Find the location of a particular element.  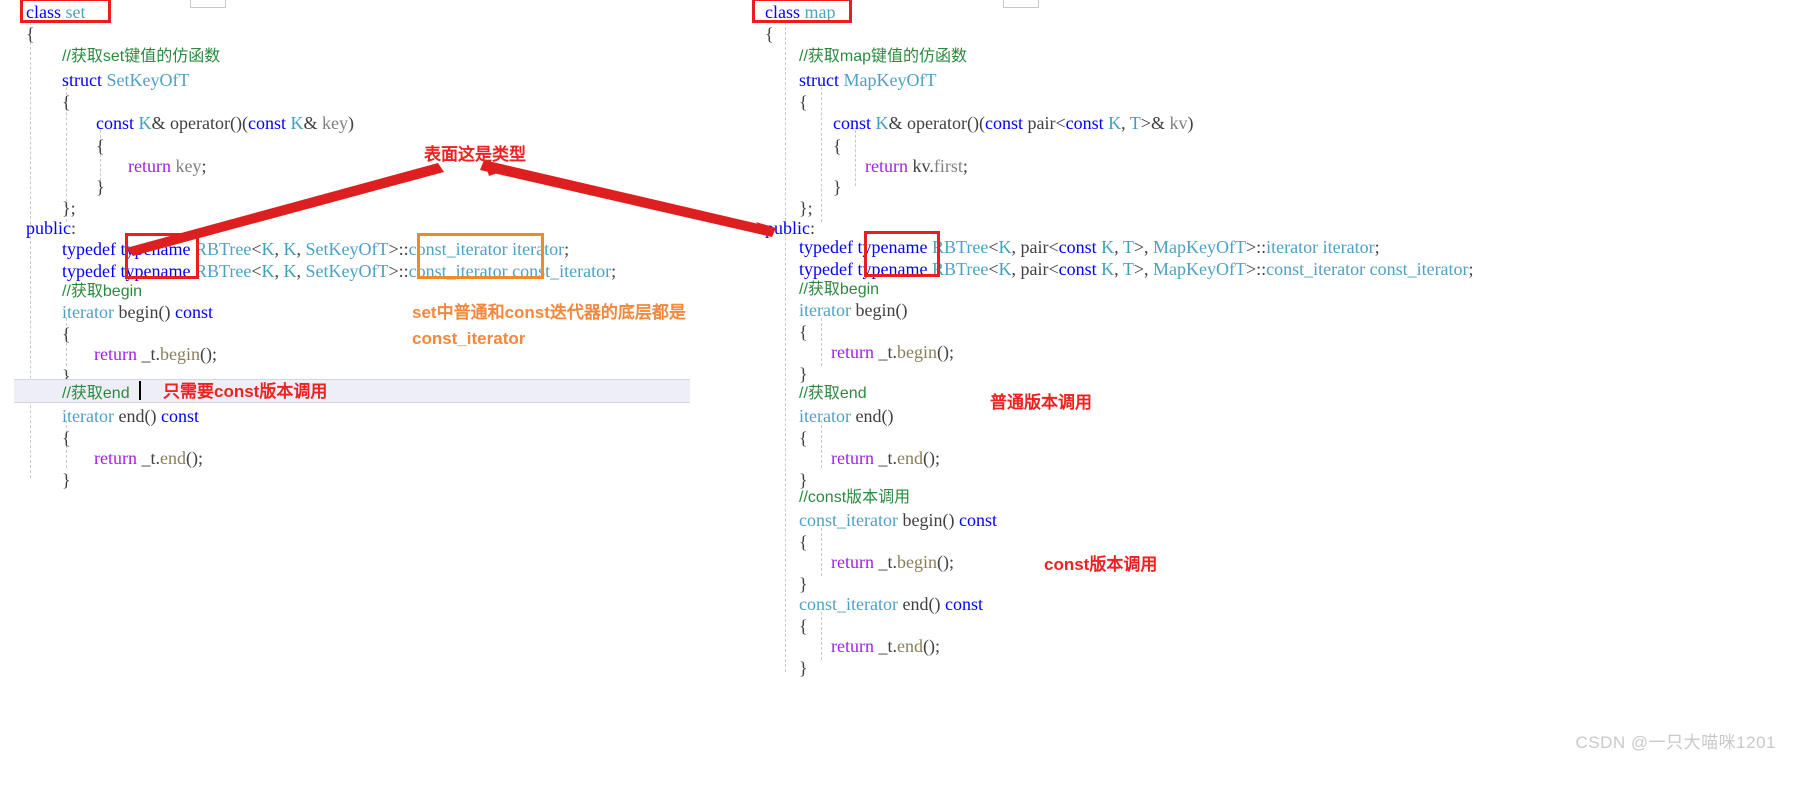

top-partial-box-left is located at coordinates (208, 4).